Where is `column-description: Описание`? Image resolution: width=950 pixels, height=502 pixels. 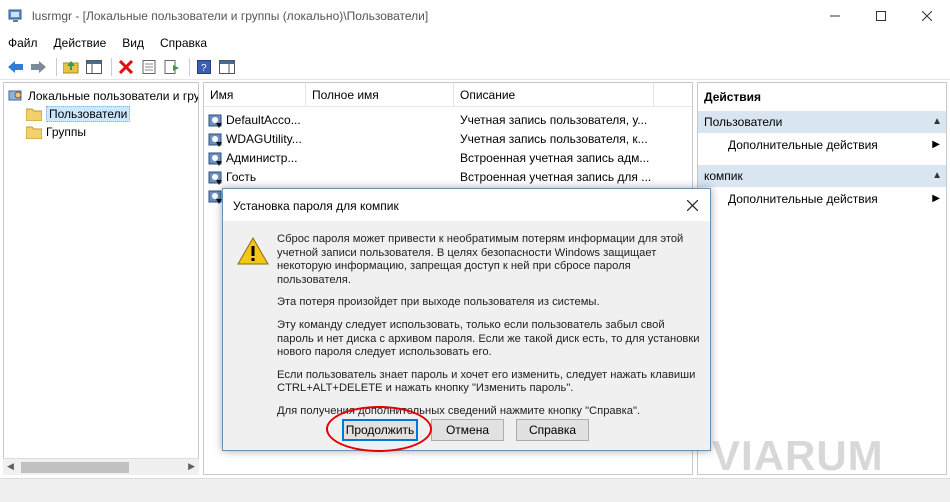
column-description: Описание is located at coordinates (554, 95).